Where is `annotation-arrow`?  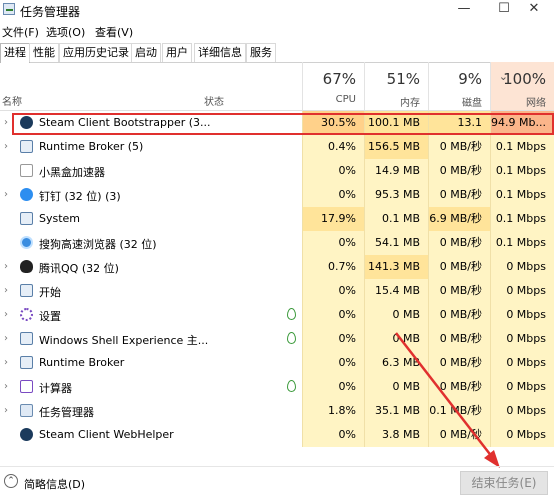 annotation-arrow is located at coordinates (447, 400).